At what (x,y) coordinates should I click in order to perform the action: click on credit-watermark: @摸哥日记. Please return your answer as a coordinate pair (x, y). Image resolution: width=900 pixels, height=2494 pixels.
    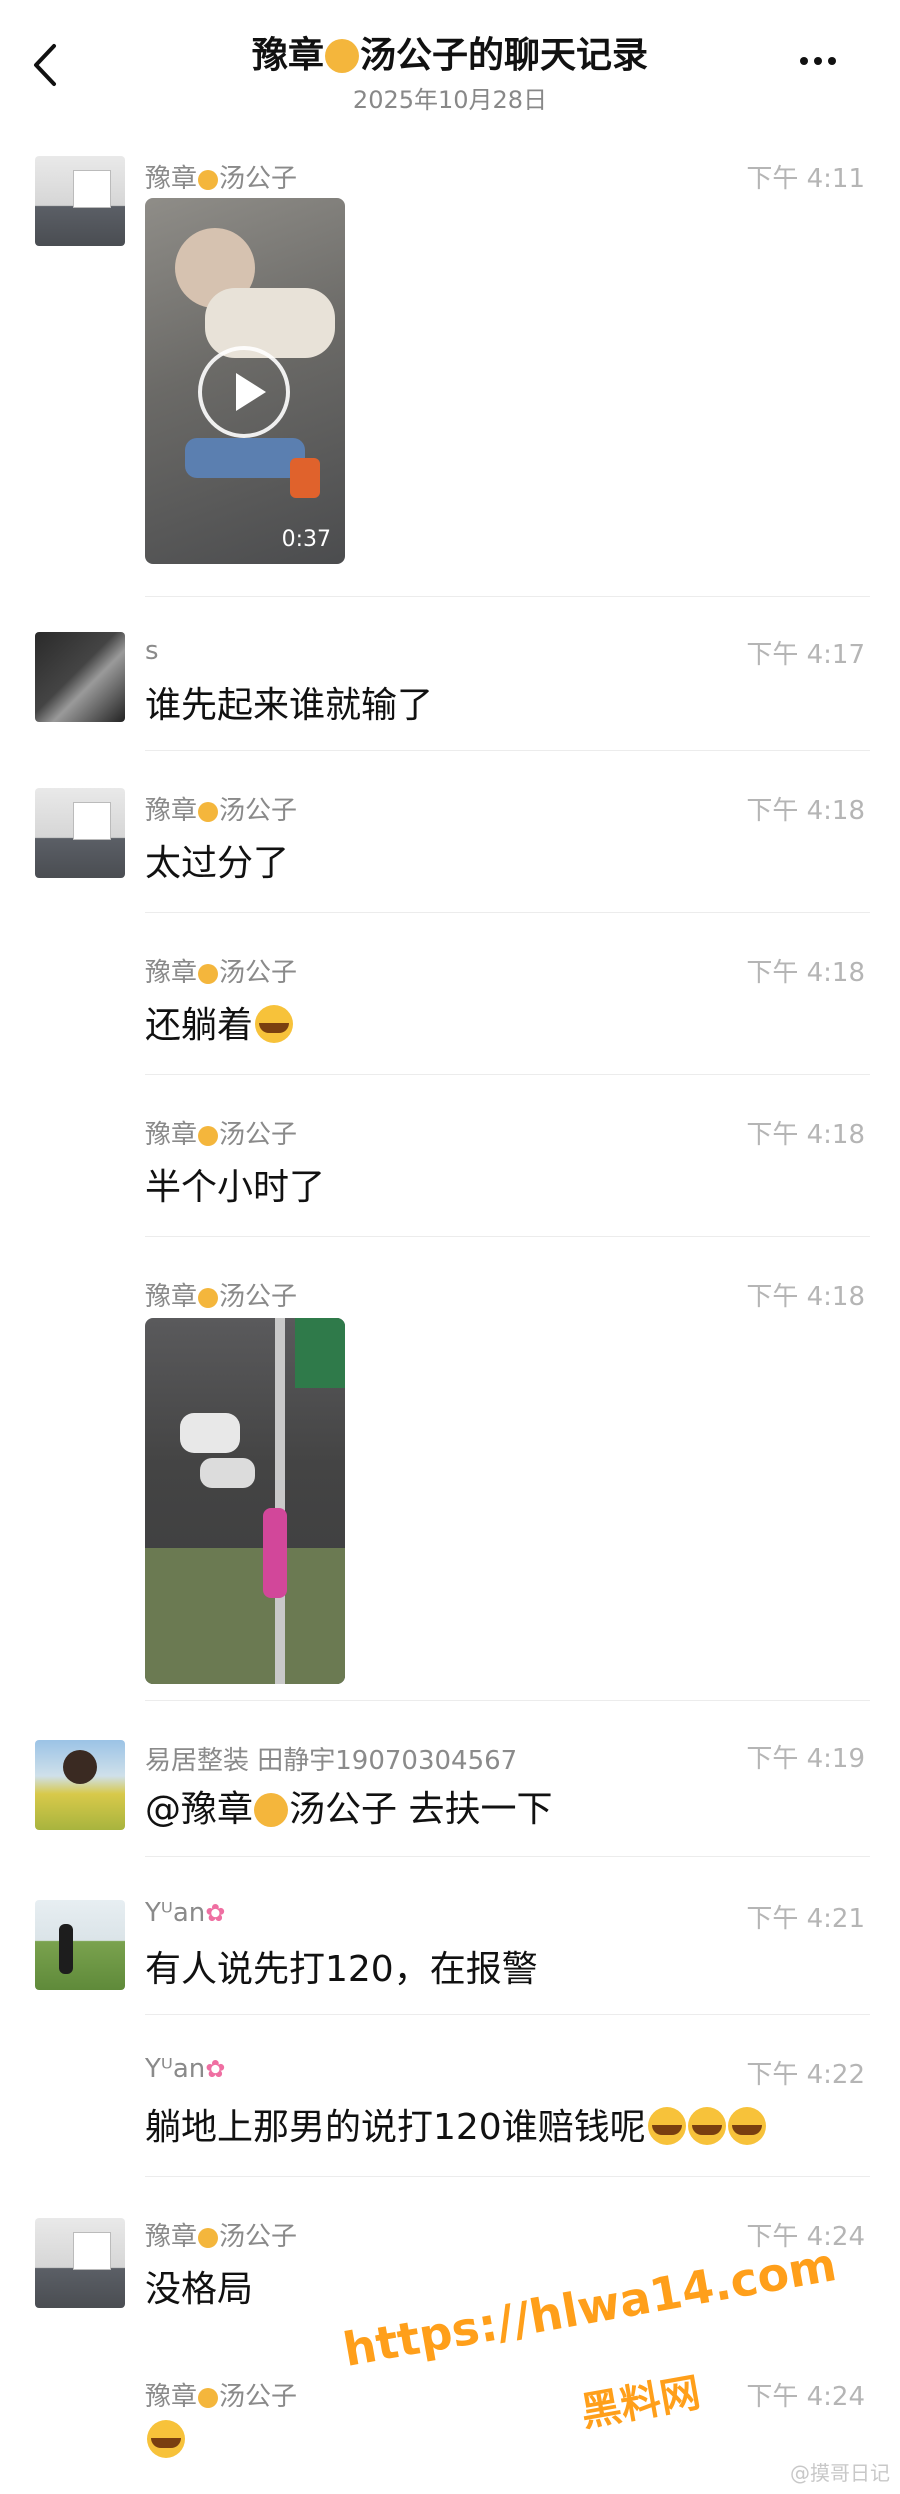
    Looking at the image, I should click on (840, 2473).